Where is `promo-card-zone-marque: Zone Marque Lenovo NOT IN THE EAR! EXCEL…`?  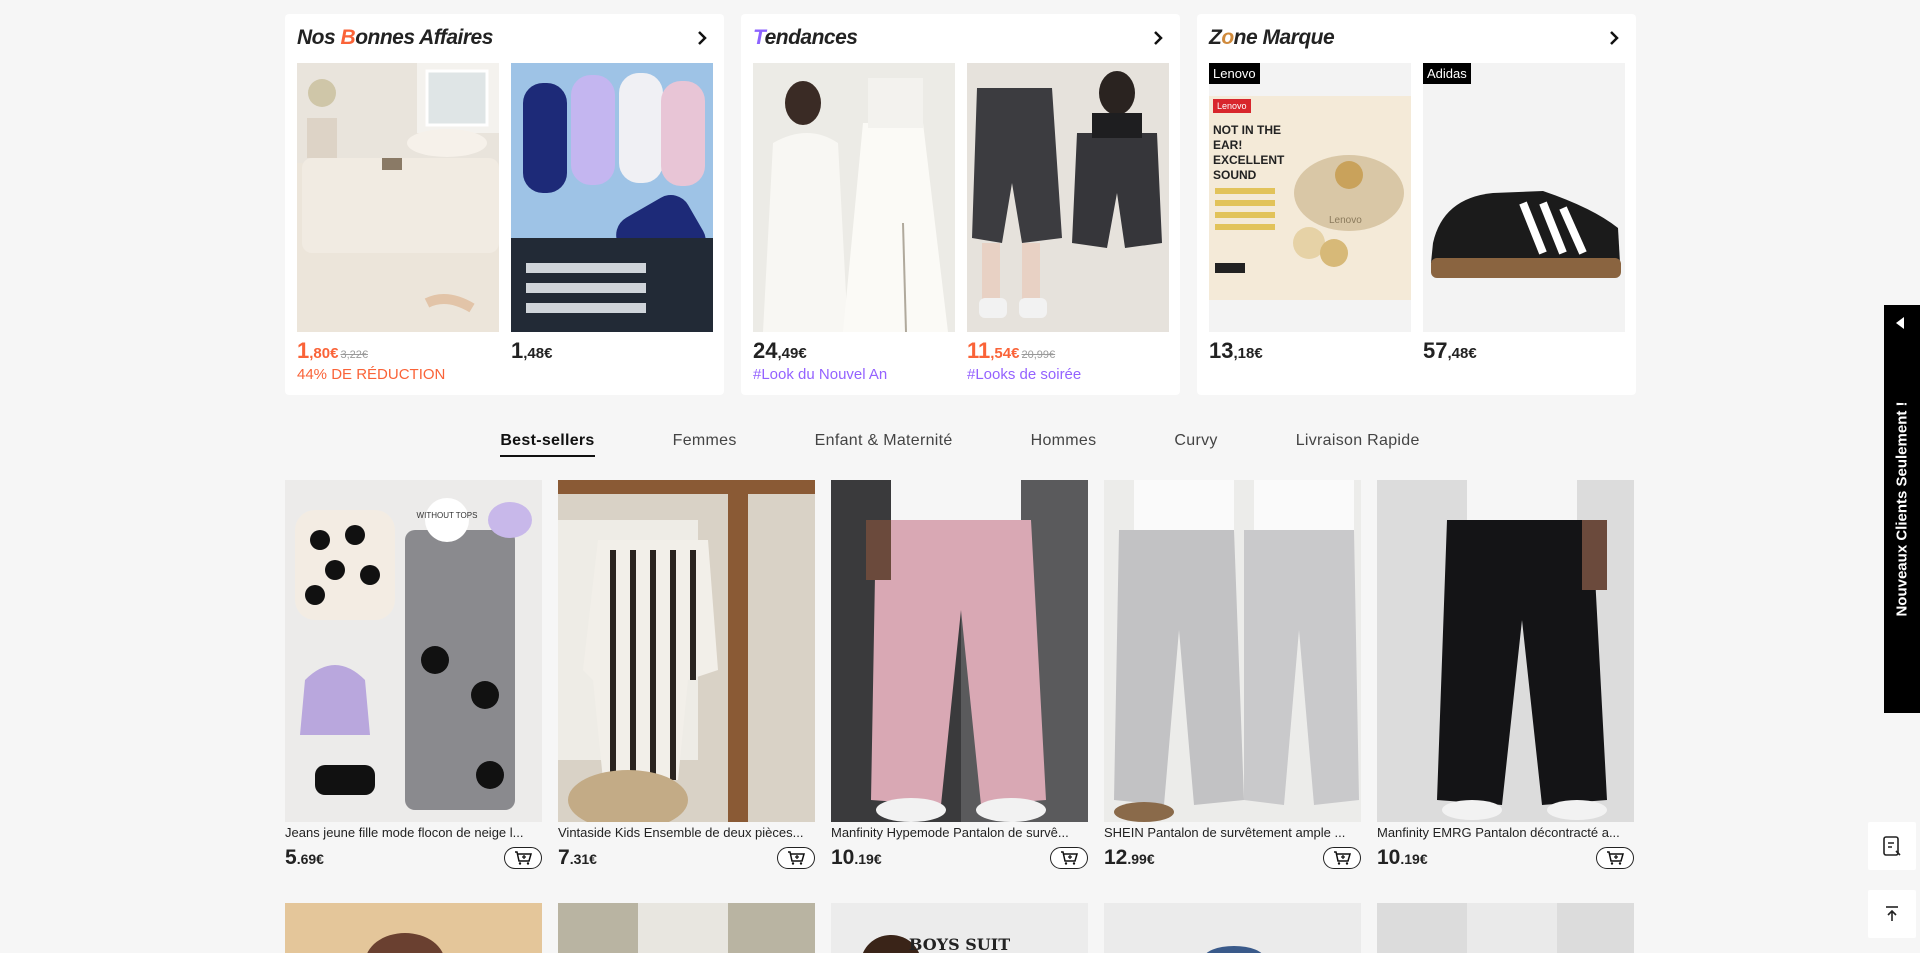 promo-card-zone-marque: Zone Marque Lenovo NOT IN THE EAR! EXCEL… is located at coordinates (1416, 204).